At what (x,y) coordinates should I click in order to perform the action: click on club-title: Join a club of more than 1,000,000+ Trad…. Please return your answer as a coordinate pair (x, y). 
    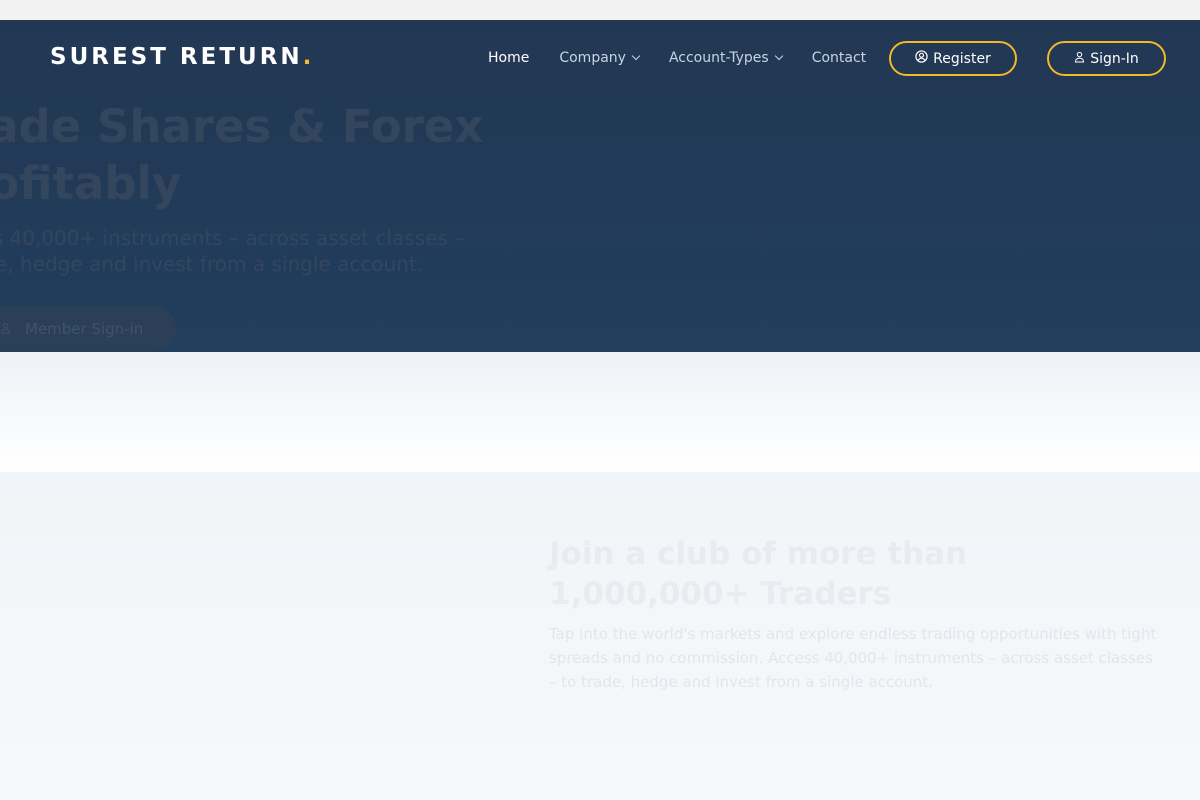
    Looking at the image, I should click on (758, 574).